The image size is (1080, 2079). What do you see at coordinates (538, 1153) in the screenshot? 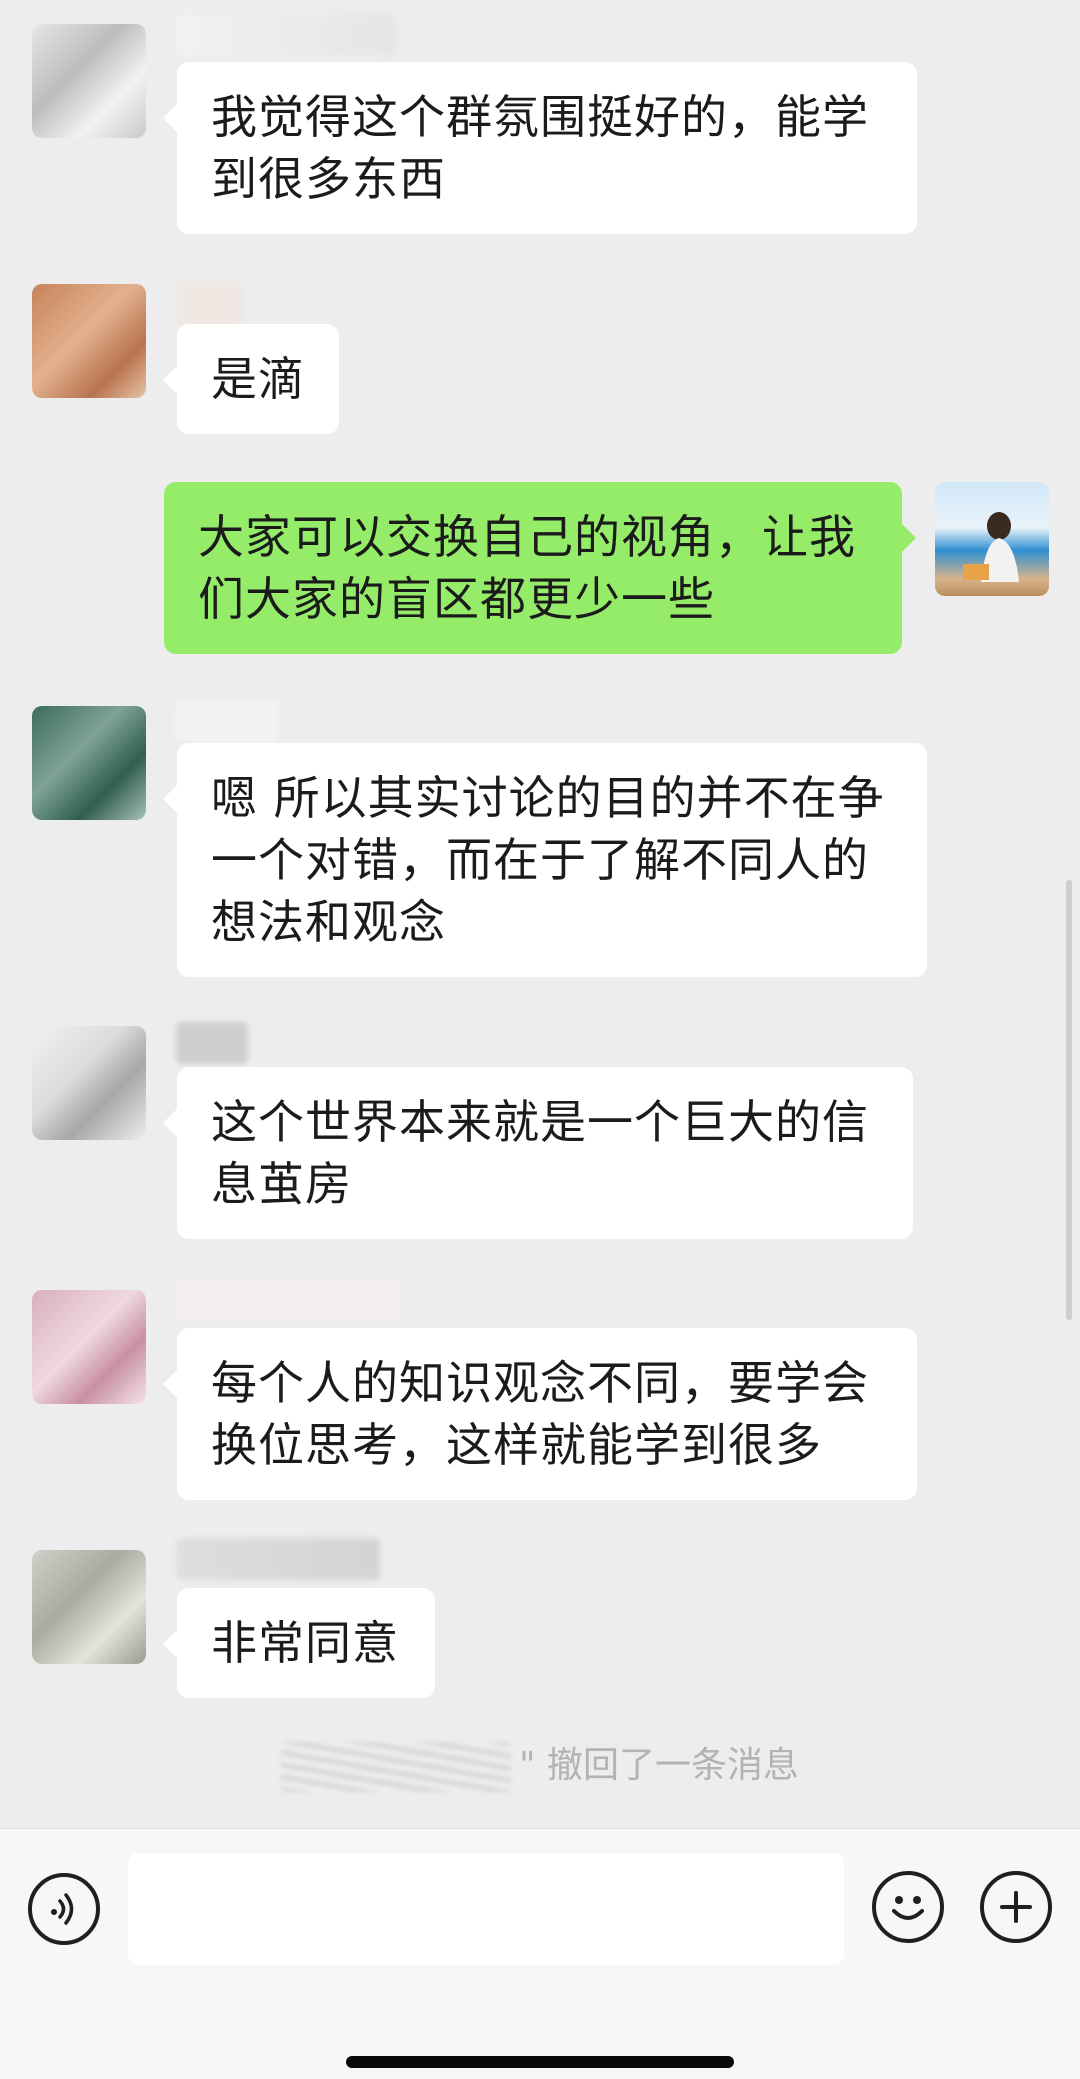
I see `message-bubble: 这个世界本来就是一个巨大的信 息茧房` at bounding box center [538, 1153].